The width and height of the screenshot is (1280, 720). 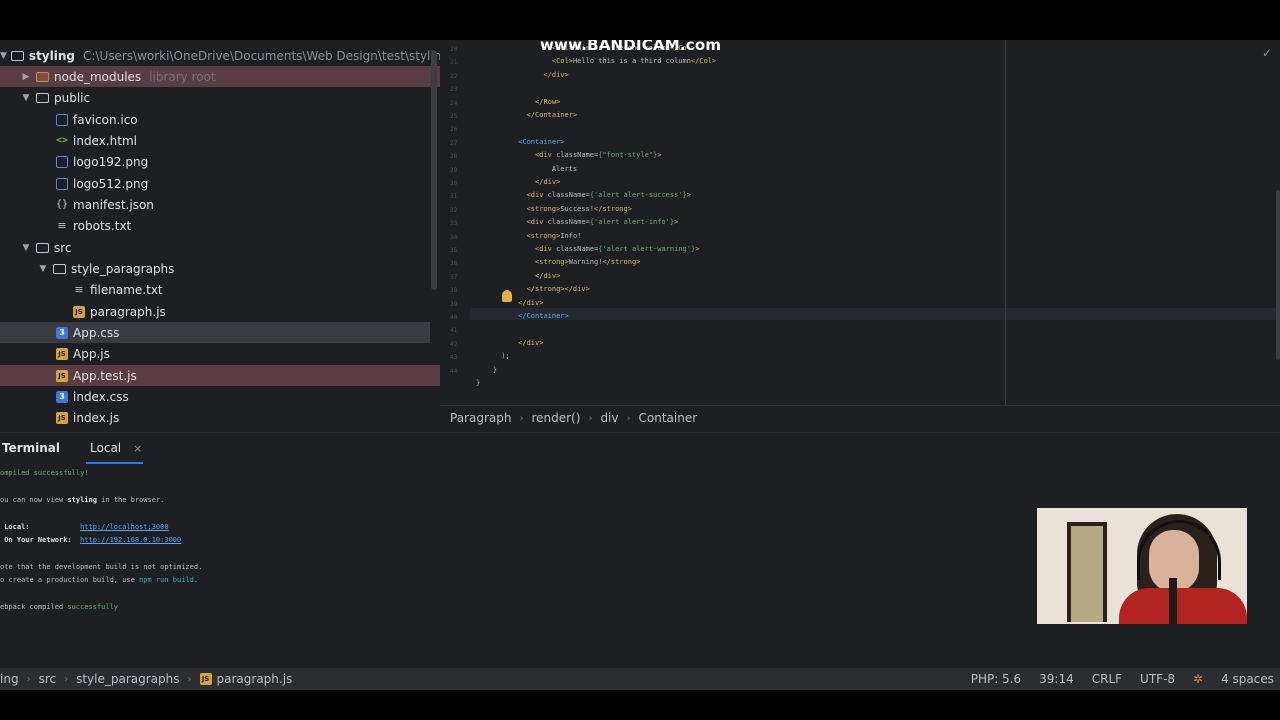 What do you see at coordinates (220, 311) in the screenshot?
I see `tree-item-paragraph-js: JS paragraph.js` at bounding box center [220, 311].